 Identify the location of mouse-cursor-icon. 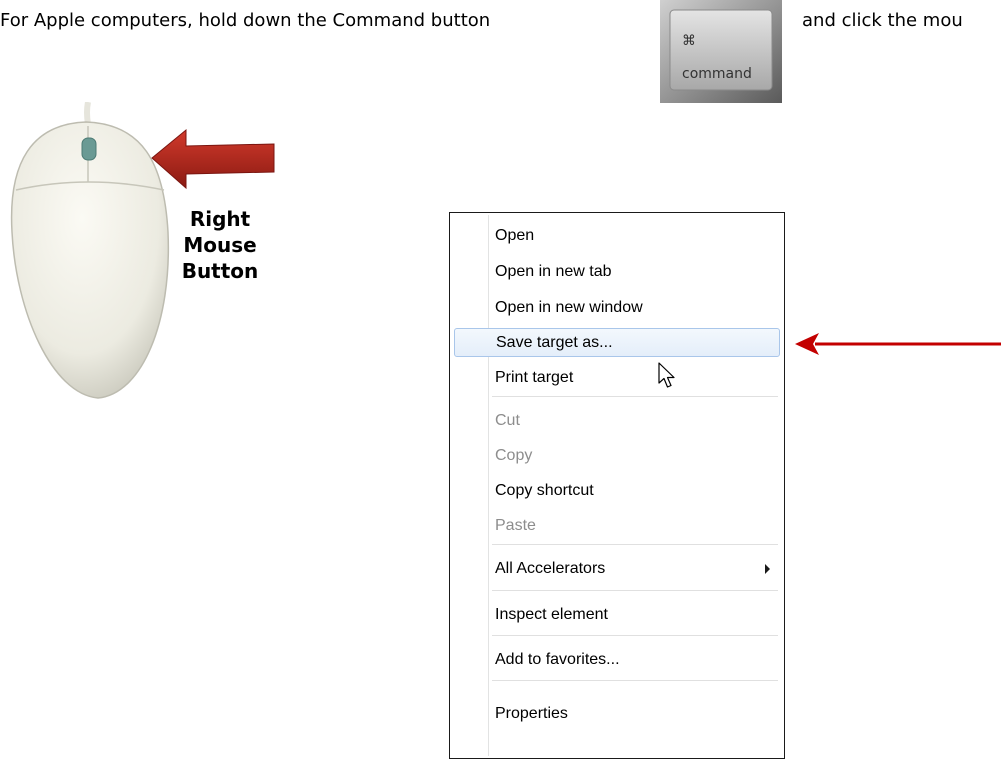
(668, 376).